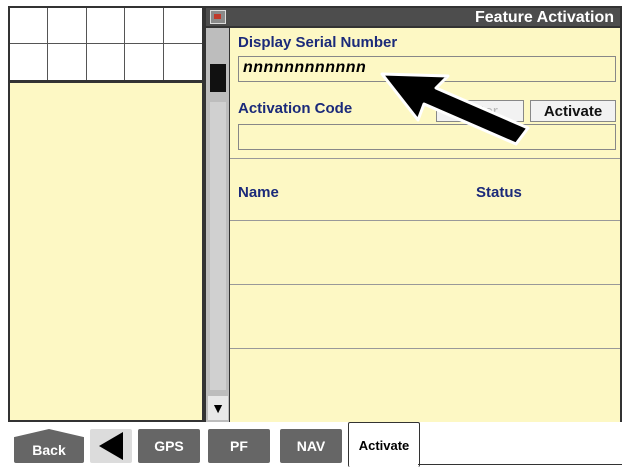  I want to click on column-header-status: Status, so click(499, 192).